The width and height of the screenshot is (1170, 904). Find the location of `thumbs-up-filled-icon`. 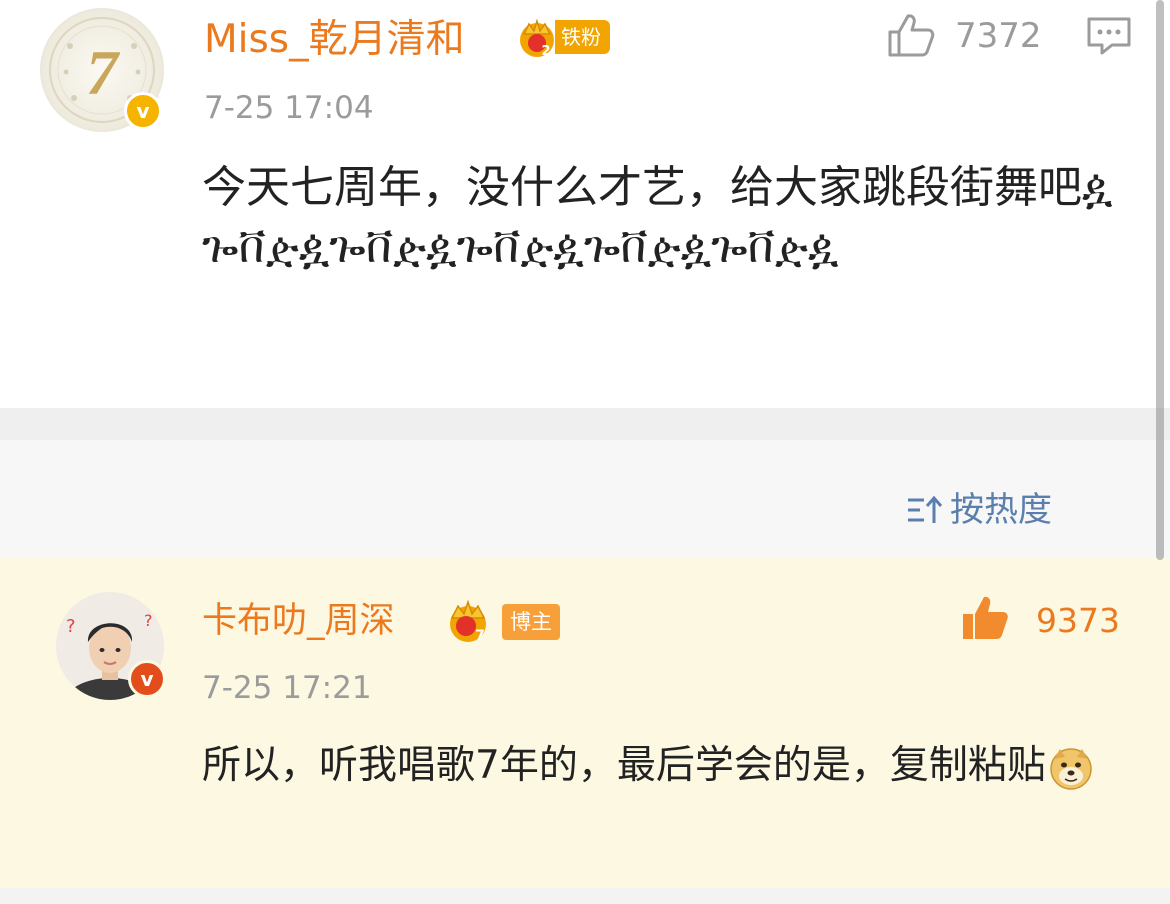

thumbs-up-filled-icon is located at coordinates (985, 618).